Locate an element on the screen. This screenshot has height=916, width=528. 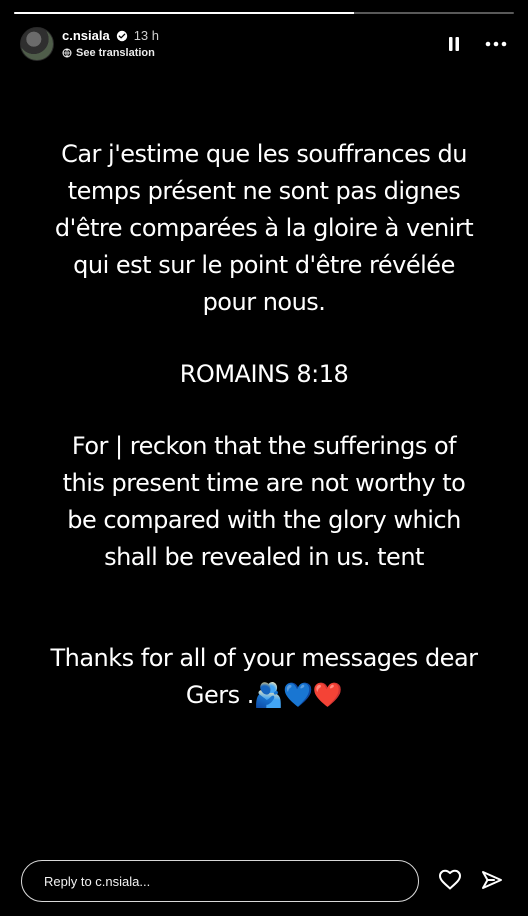
see-translation-label: See translation is located at coordinates (115, 52).